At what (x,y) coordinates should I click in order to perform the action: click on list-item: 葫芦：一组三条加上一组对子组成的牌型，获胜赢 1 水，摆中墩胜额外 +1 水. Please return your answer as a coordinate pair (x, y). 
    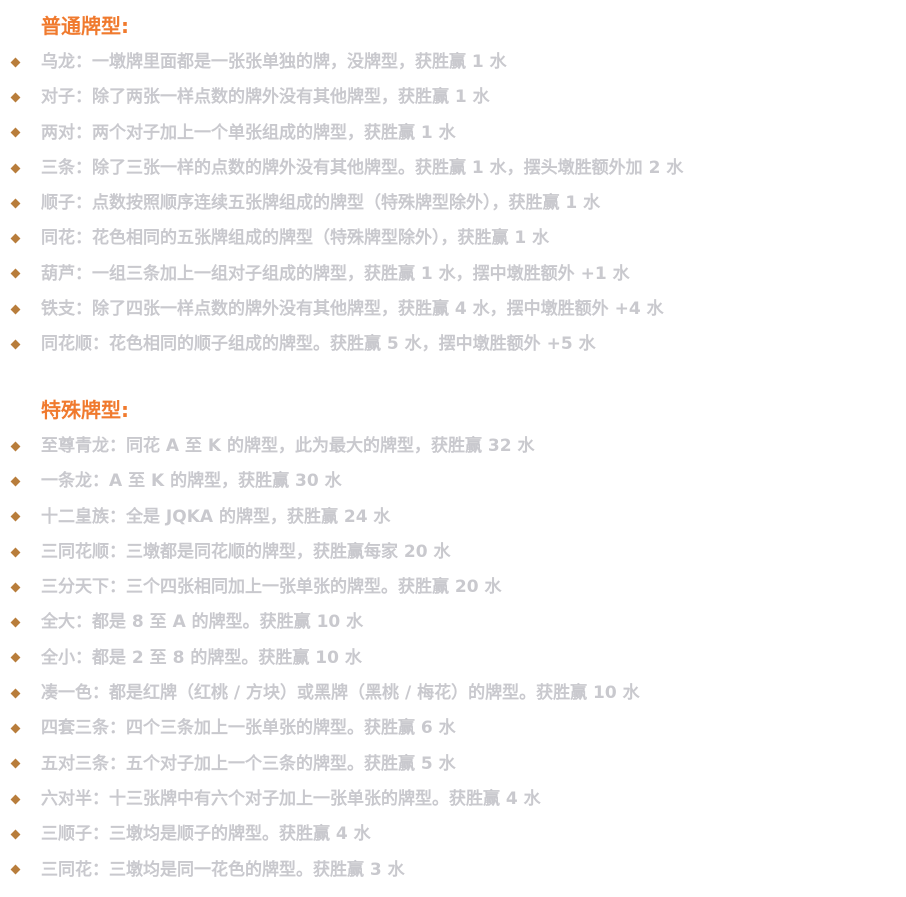
    Looking at the image, I should click on (341, 274).